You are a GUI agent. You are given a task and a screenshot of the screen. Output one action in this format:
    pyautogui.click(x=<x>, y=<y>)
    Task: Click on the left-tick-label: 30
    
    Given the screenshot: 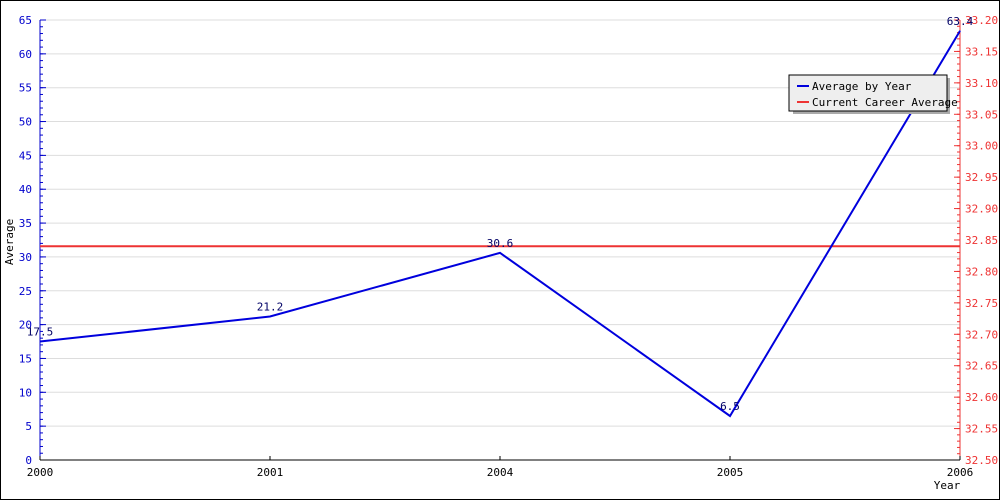 What is the action you would take?
    pyautogui.click(x=25, y=257)
    